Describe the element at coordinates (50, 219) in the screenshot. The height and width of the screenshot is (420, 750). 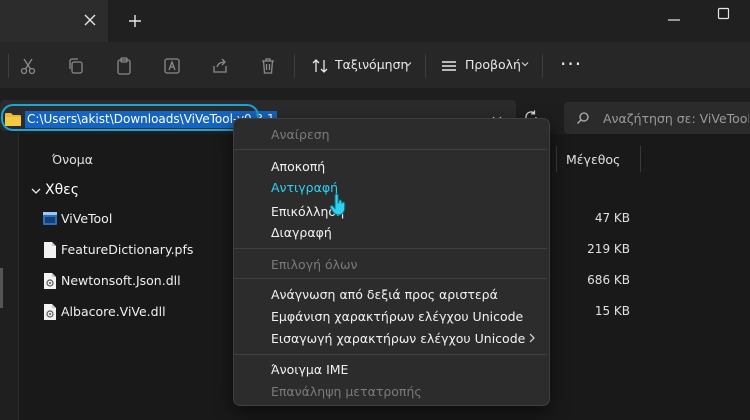
I see `app-icon` at that location.